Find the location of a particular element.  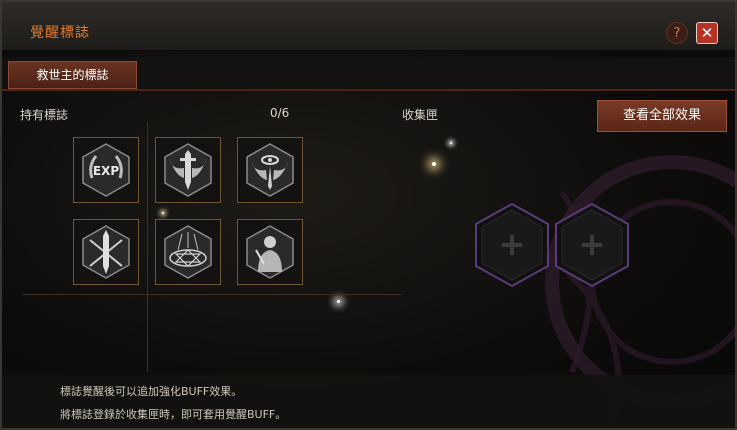

info-line: 將標誌登錄於收集匣時，即可套用覺醒BUFF。 is located at coordinates (173, 414).